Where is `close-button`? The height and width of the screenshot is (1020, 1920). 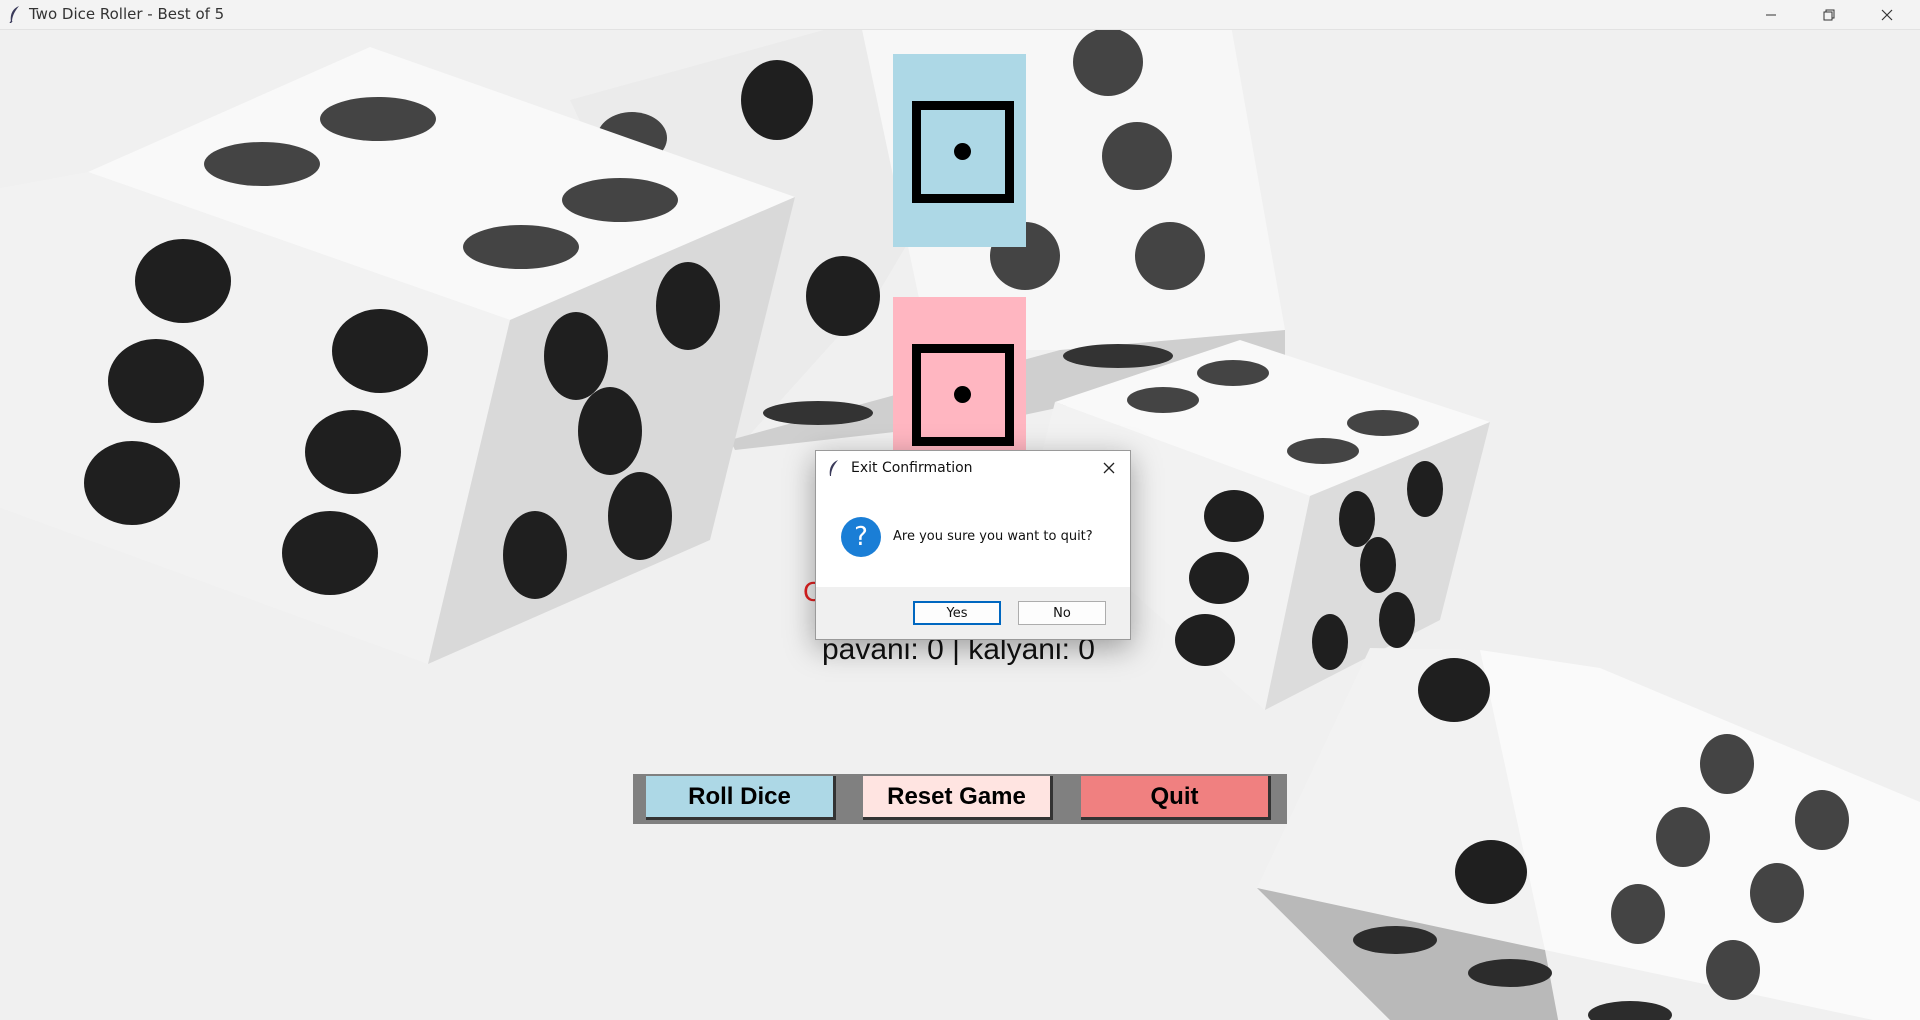
close-button is located at coordinates (1887, 14).